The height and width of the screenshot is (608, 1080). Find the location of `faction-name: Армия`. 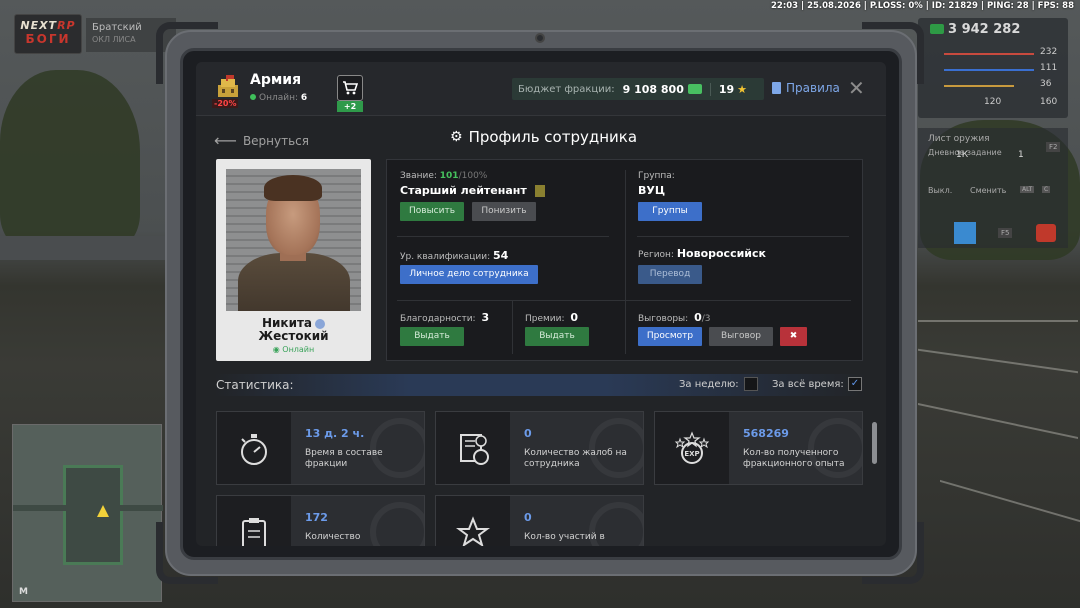

faction-name: Армия is located at coordinates (276, 80).